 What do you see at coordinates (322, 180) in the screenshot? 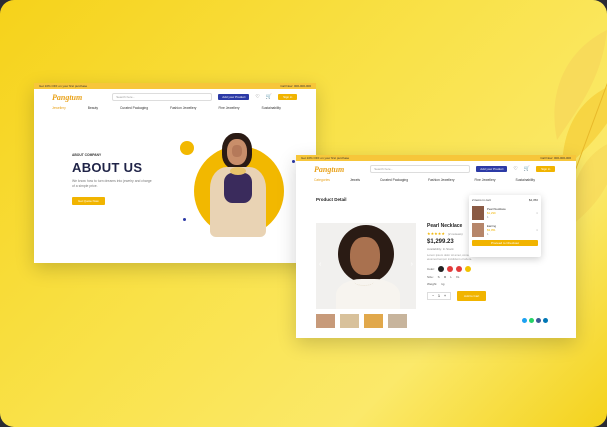
I see `nav-item: Categories` at bounding box center [322, 180].